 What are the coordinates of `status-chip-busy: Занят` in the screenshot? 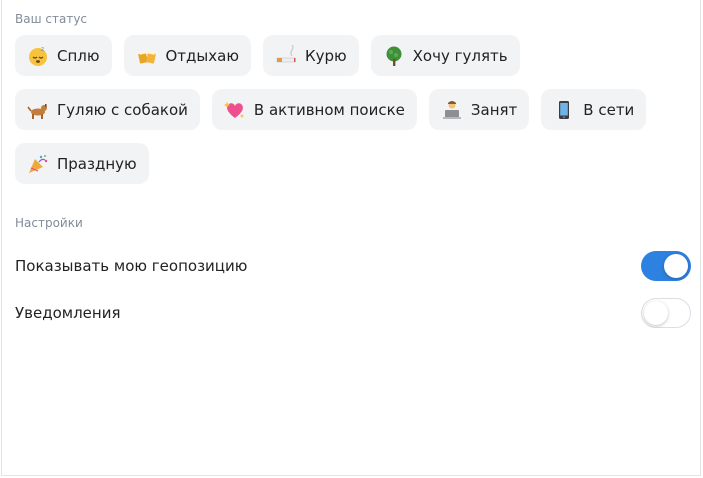 It's located at (479, 109).